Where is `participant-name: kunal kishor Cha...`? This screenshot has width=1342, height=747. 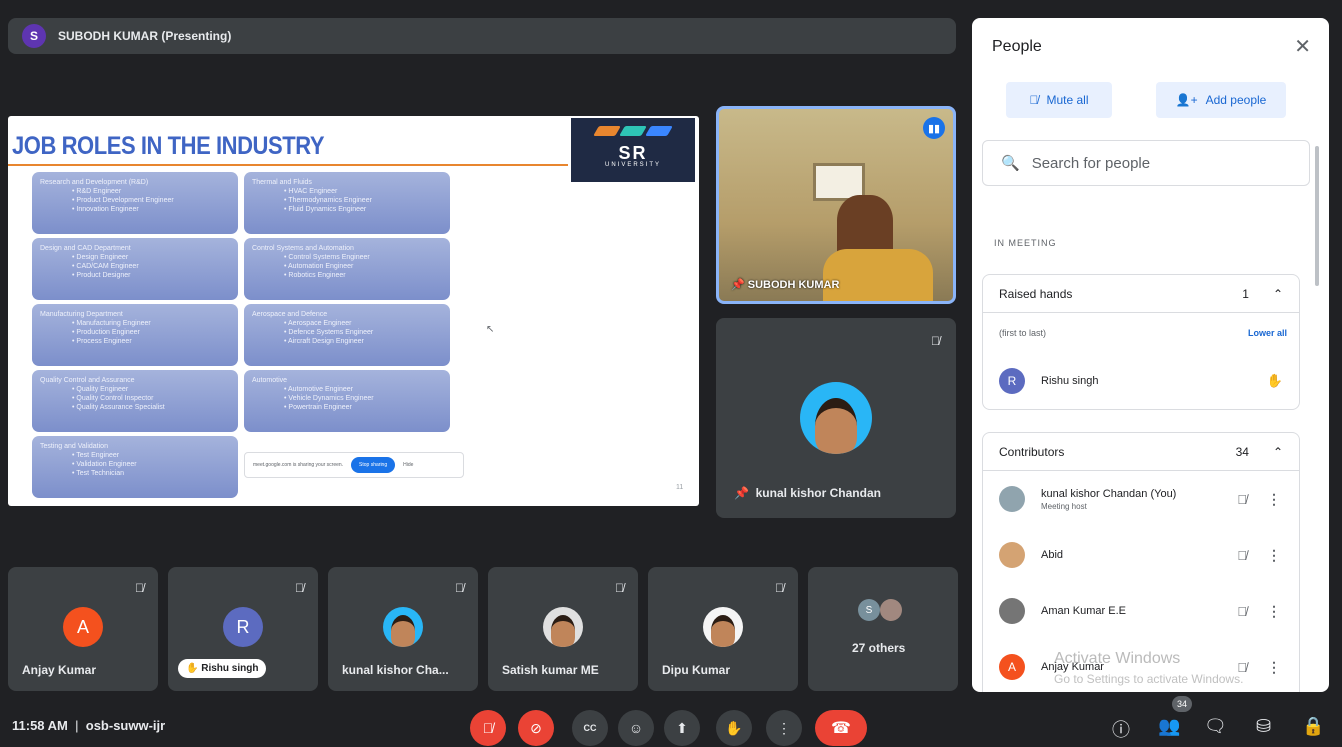 participant-name: kunal kishor Cha... is located at coordinates (395, 670).